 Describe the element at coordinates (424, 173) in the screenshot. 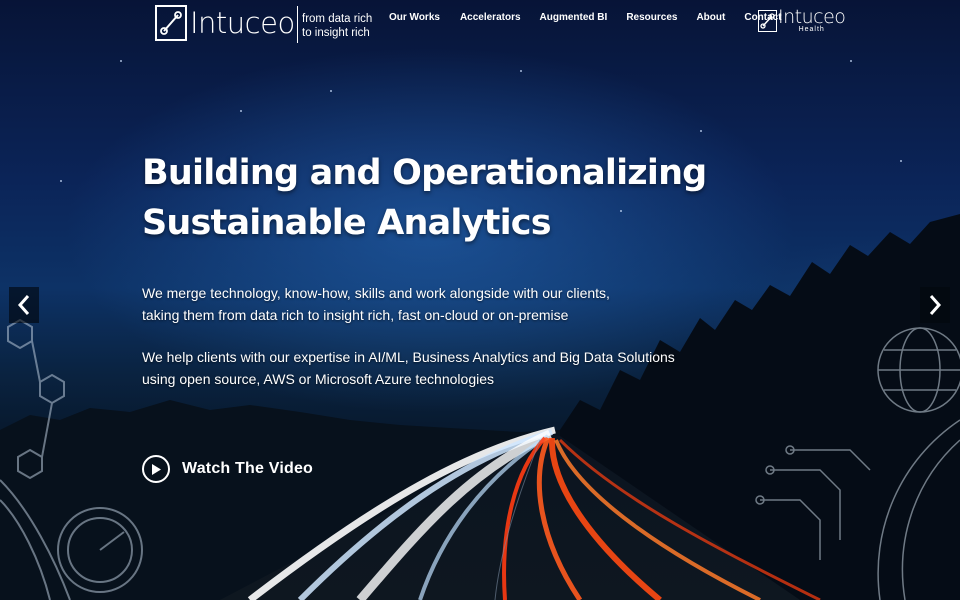

I see `headline-line: Building and Operationalizing` at that location.